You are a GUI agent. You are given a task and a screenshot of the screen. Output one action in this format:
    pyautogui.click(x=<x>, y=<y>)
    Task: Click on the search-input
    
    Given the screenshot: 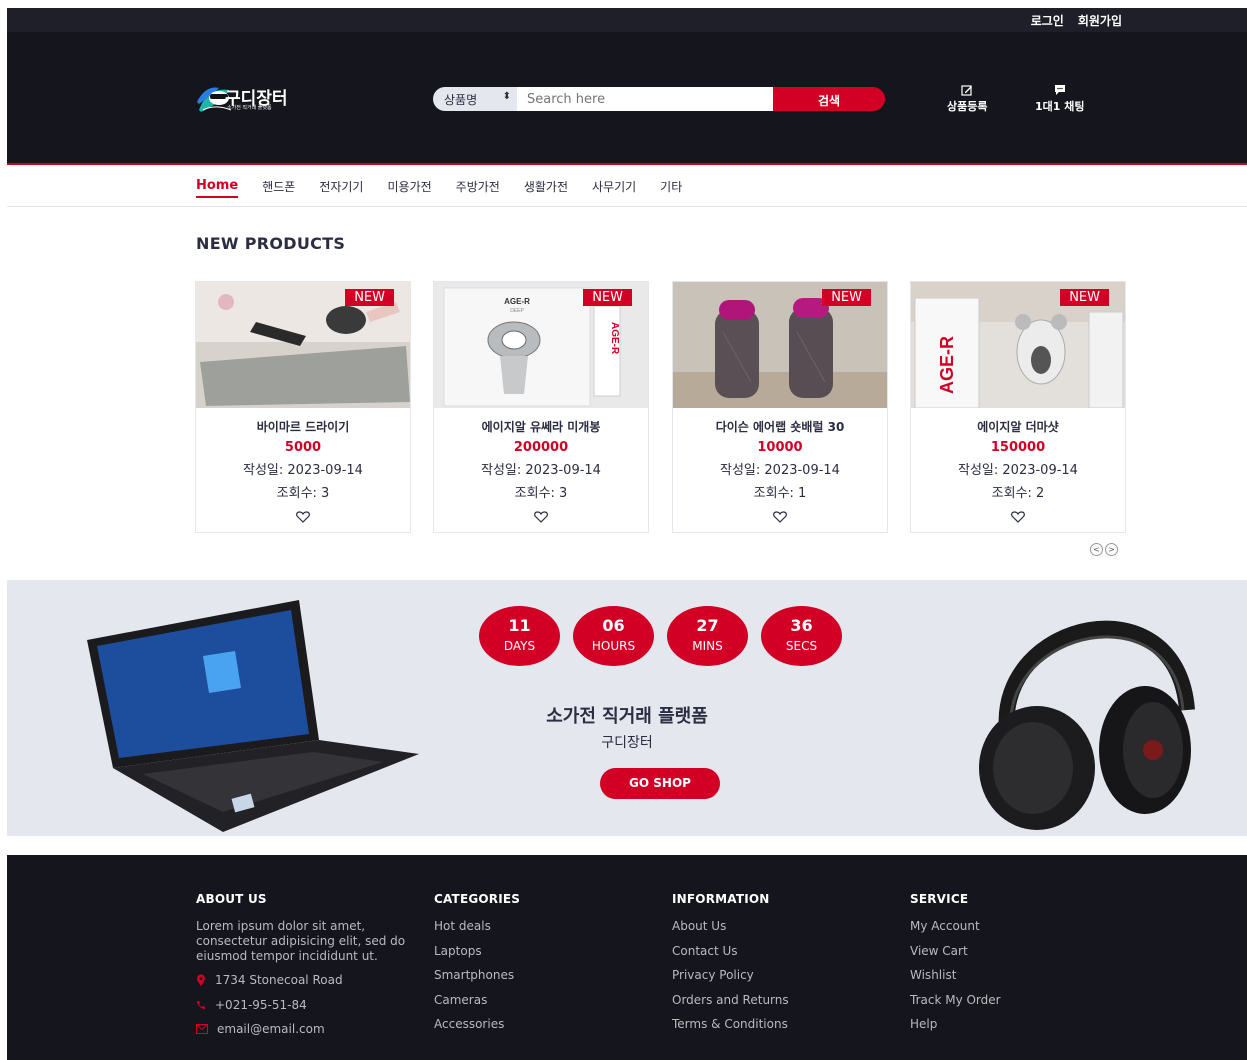 What is the action you would take?
    pyautogui.click(x=645, y=99)
    